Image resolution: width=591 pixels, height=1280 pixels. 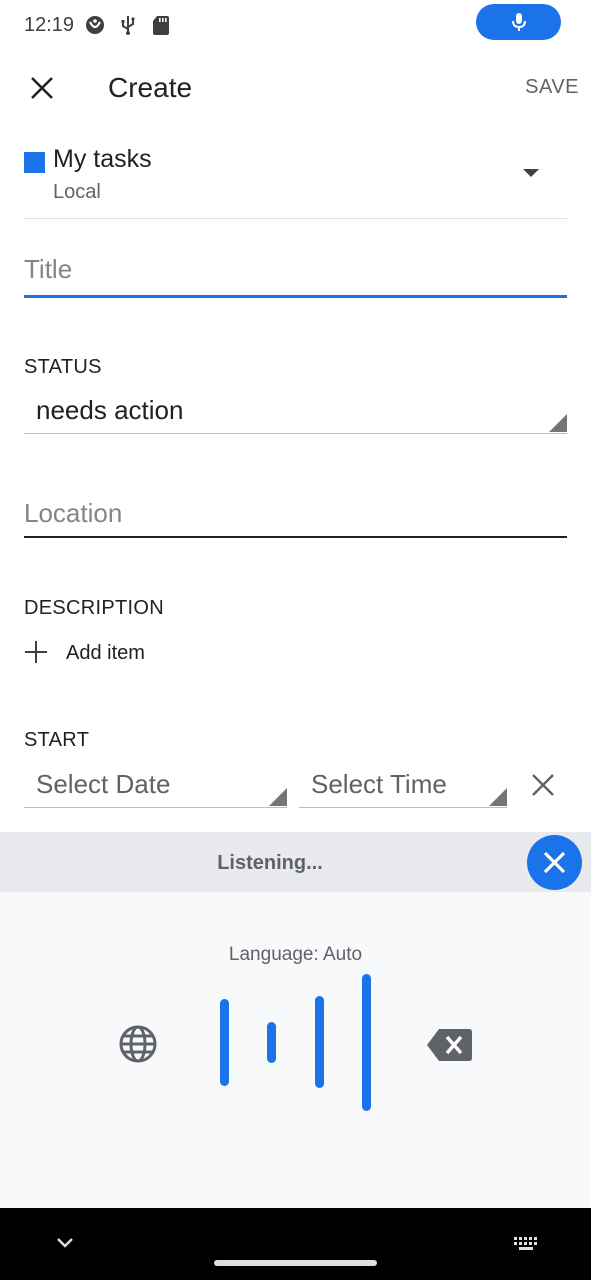 I want to click on location-placeholder: Location, so click(x=73, y=513).